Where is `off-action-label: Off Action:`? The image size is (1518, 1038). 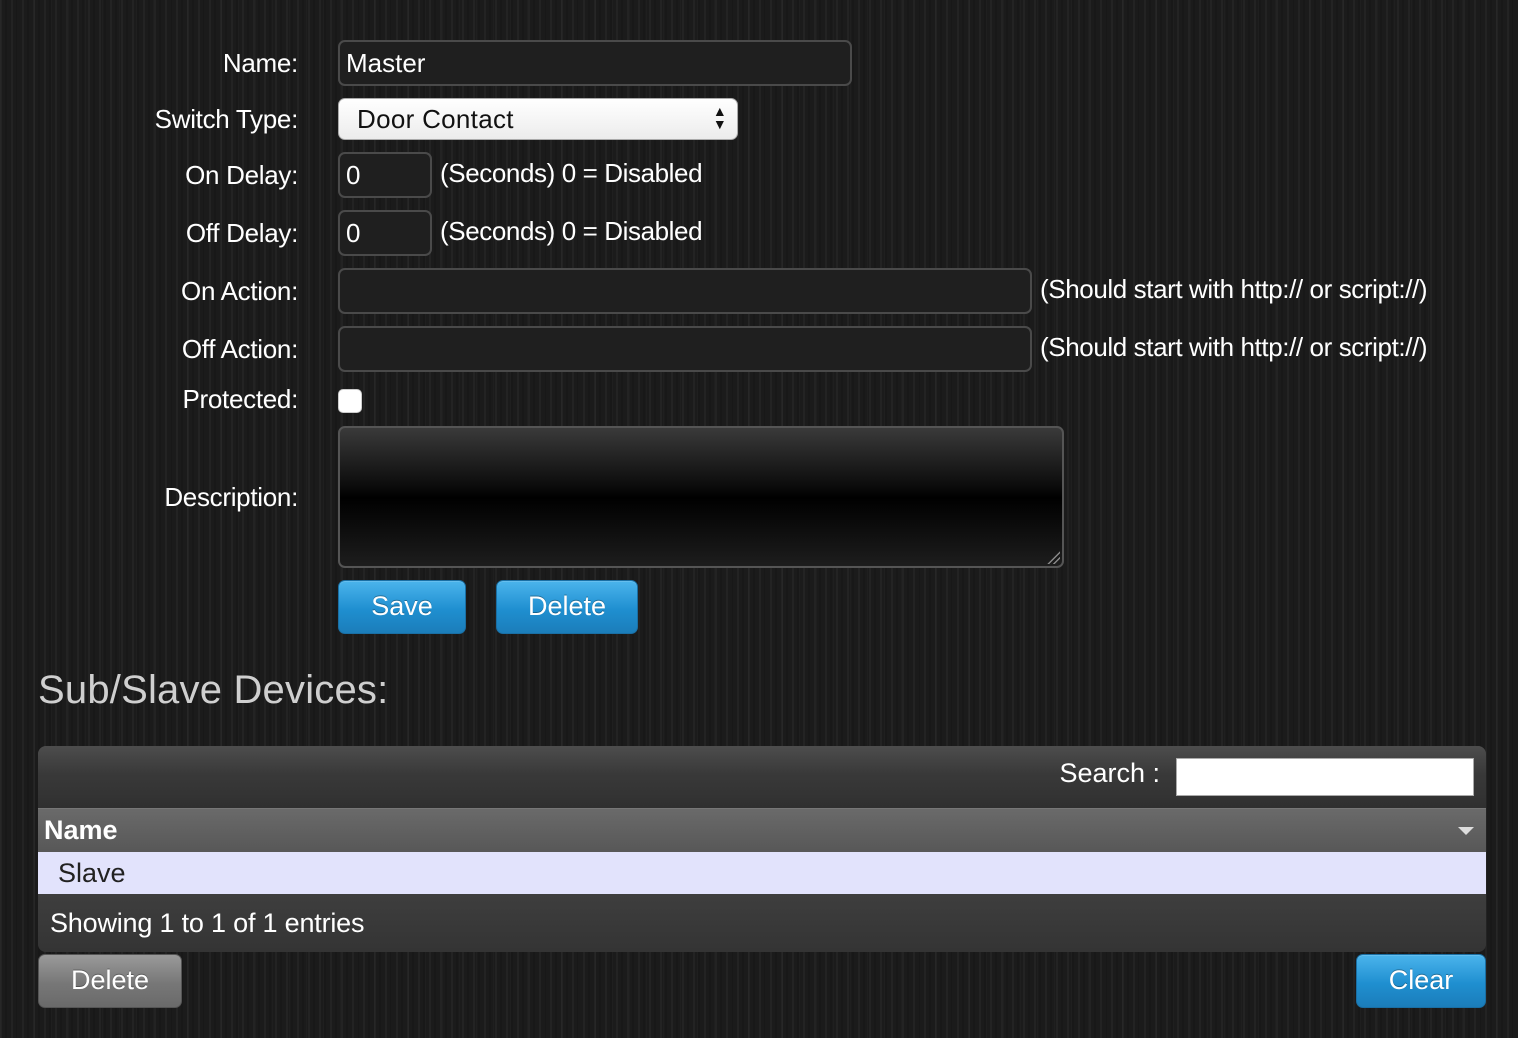
off-action-label: Off Action: is located at coordinates (239, 349).